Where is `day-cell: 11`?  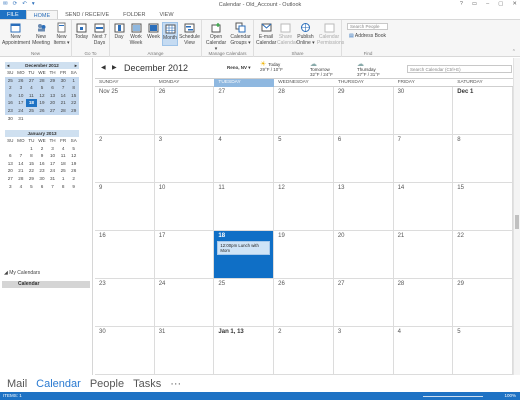
day-cell: 11 is located at coordinates (244, 207).